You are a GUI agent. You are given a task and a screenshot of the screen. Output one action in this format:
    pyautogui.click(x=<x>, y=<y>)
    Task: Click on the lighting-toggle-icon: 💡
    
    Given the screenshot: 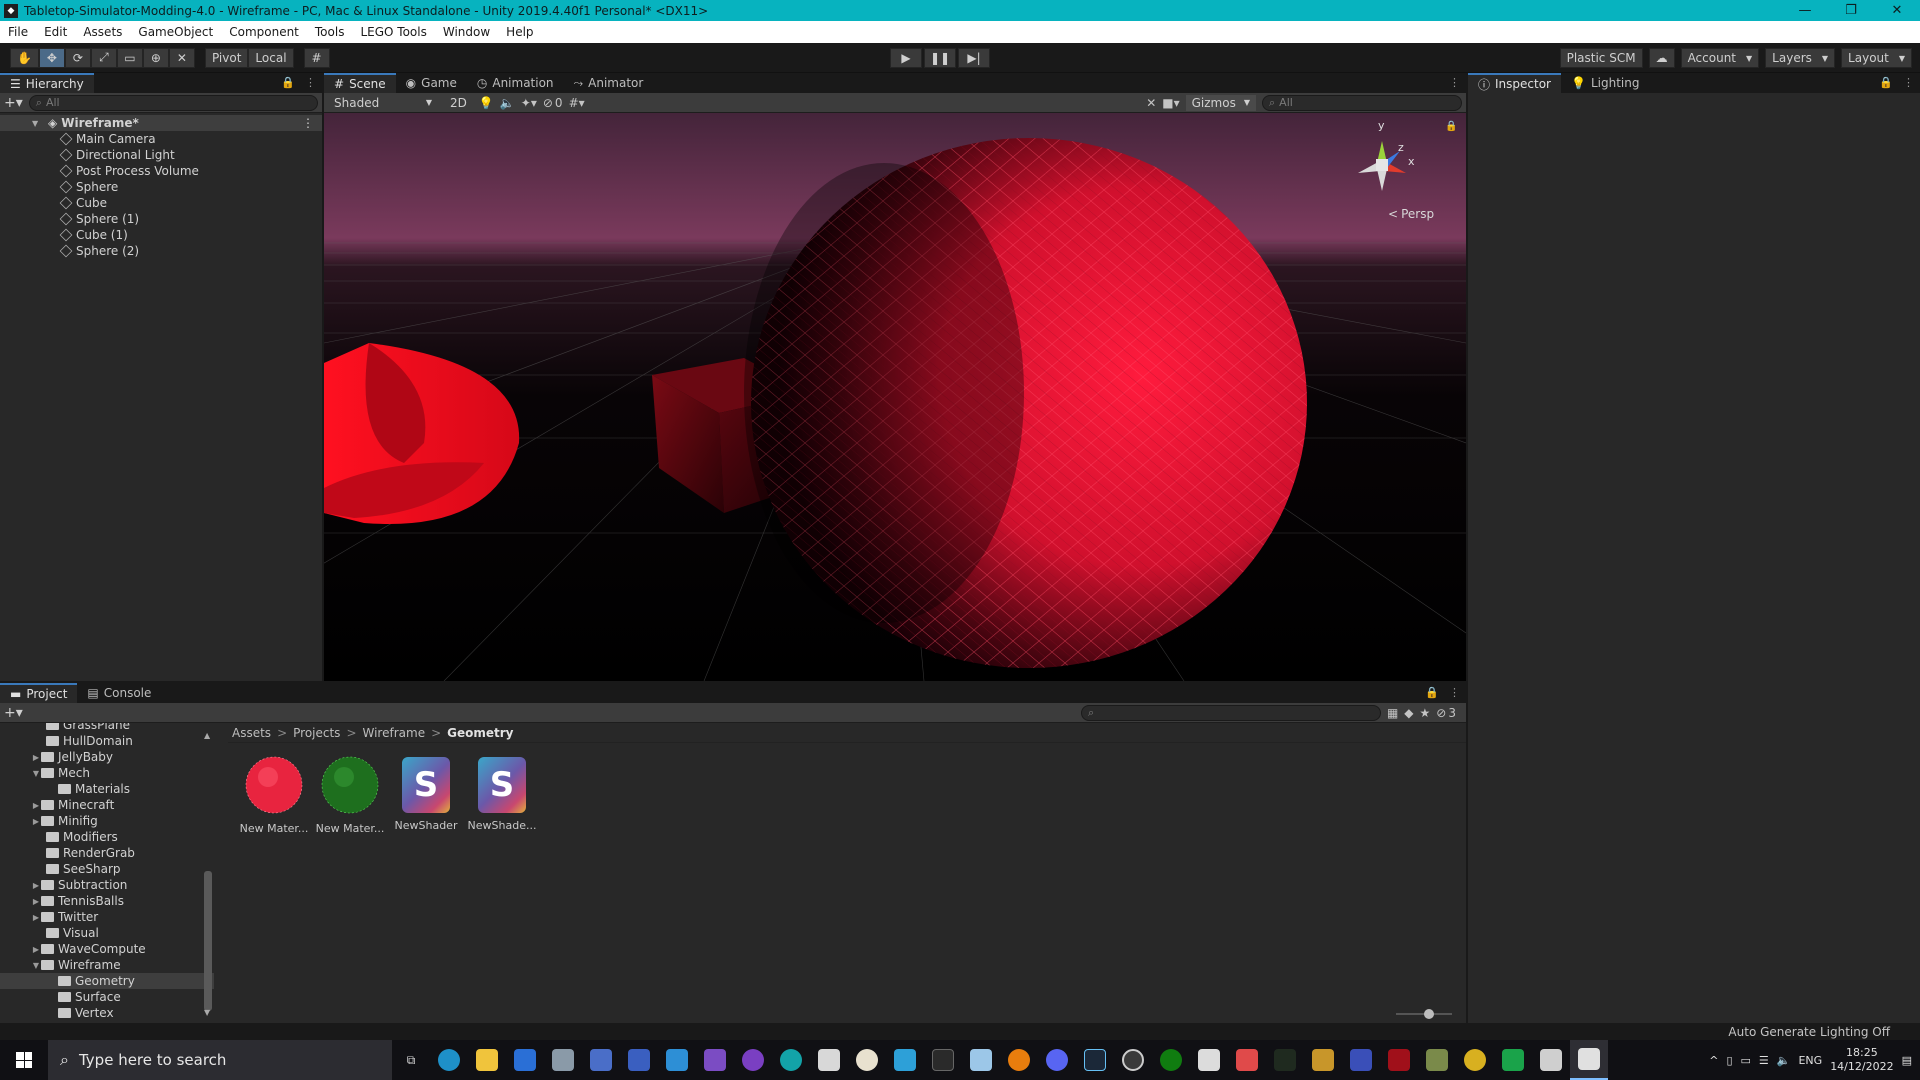 What is the action you would take?
    pyautogui.click(x=486, y=103)
    